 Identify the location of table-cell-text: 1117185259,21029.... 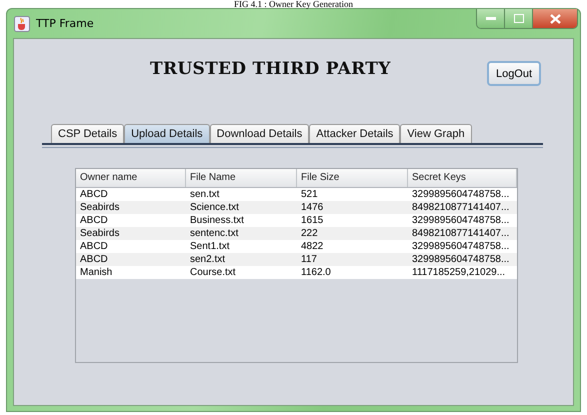
(458, 272).